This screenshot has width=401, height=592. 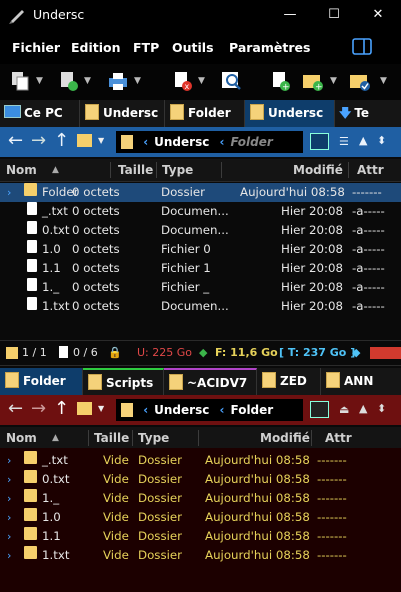 I want to click on delete-icon: x, so click(x=183, y=81).